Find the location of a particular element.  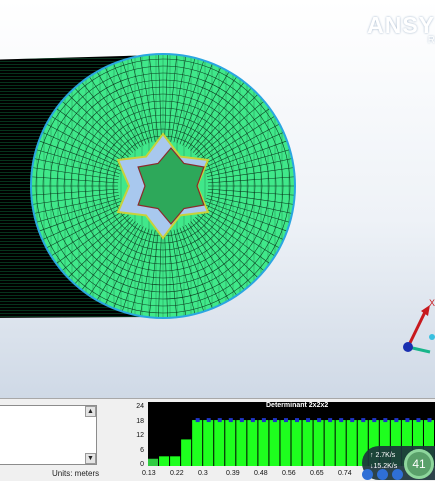

x-tick-label: 0.13 is located at coordinates (149, 473).